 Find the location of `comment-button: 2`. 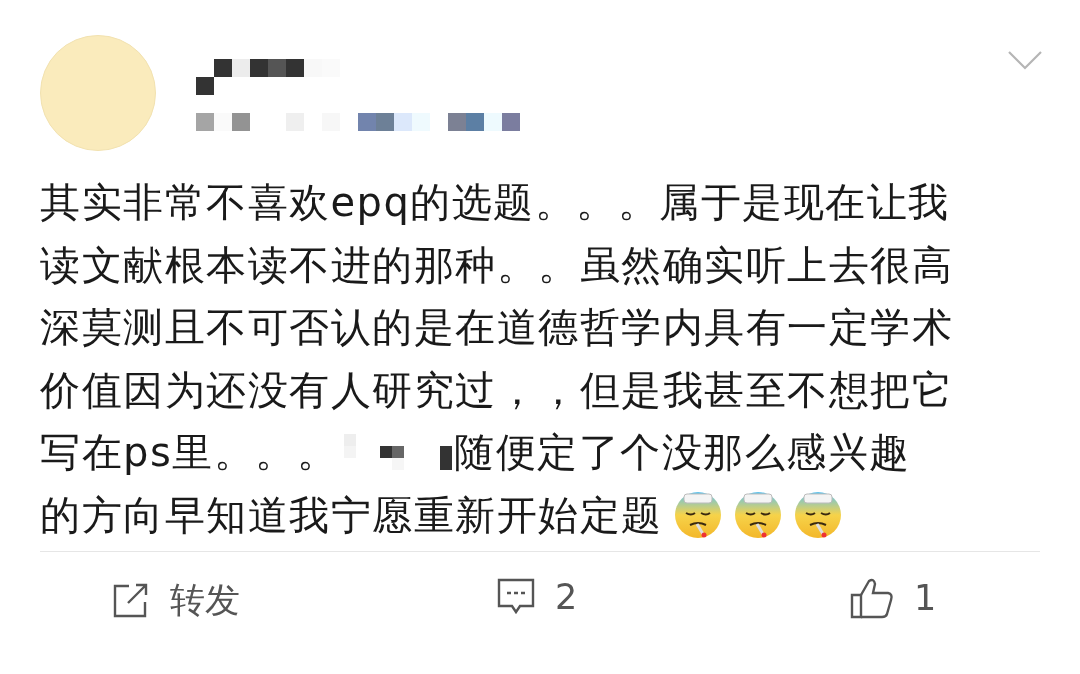

comment-button: 2 is located at coordinates (537, 597).